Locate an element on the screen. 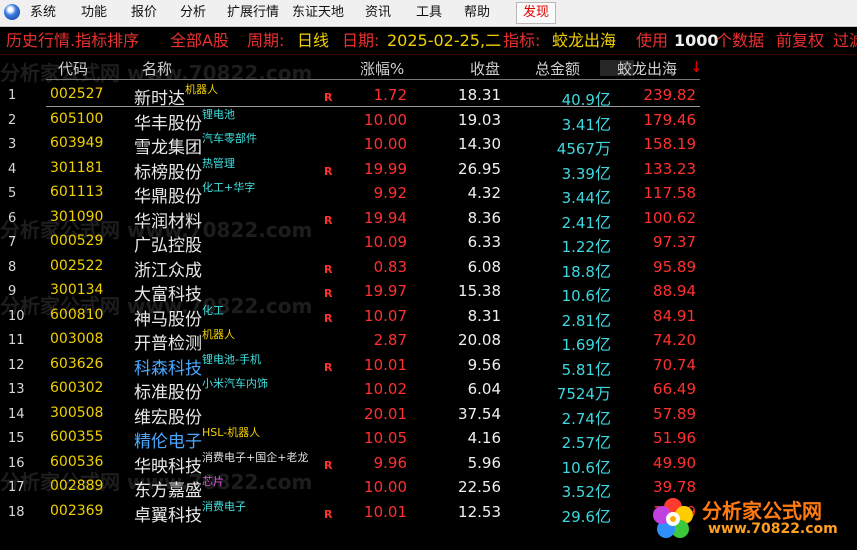  screen-title: 历史行情.指标排序 is located at coordinates (73, 40).